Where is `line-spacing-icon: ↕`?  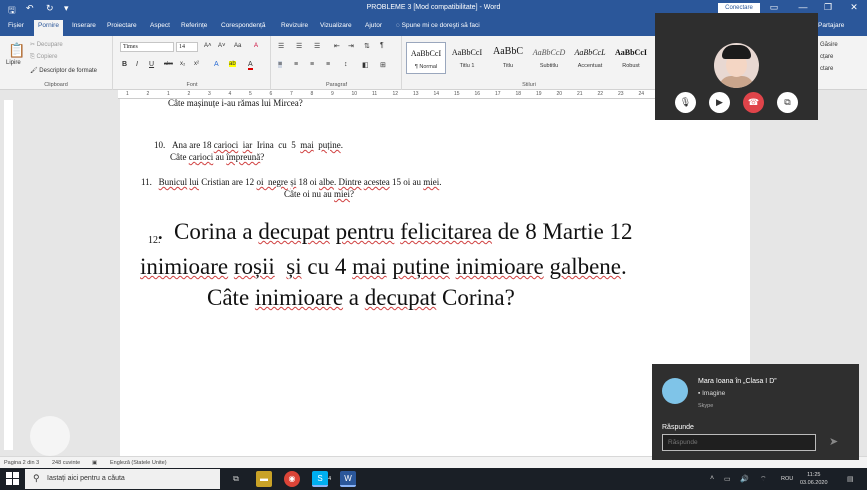 line-spacing-icon: ↕ is located at coordinates (346, 64).